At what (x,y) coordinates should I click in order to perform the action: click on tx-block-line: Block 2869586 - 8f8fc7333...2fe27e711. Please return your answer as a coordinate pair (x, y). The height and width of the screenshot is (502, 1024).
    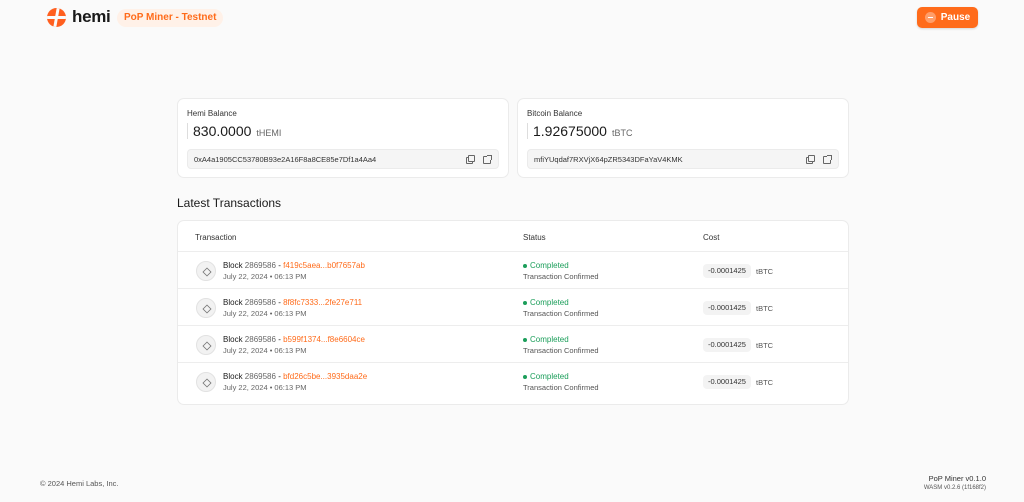
    Looking at the image, I should click on (292, 302).